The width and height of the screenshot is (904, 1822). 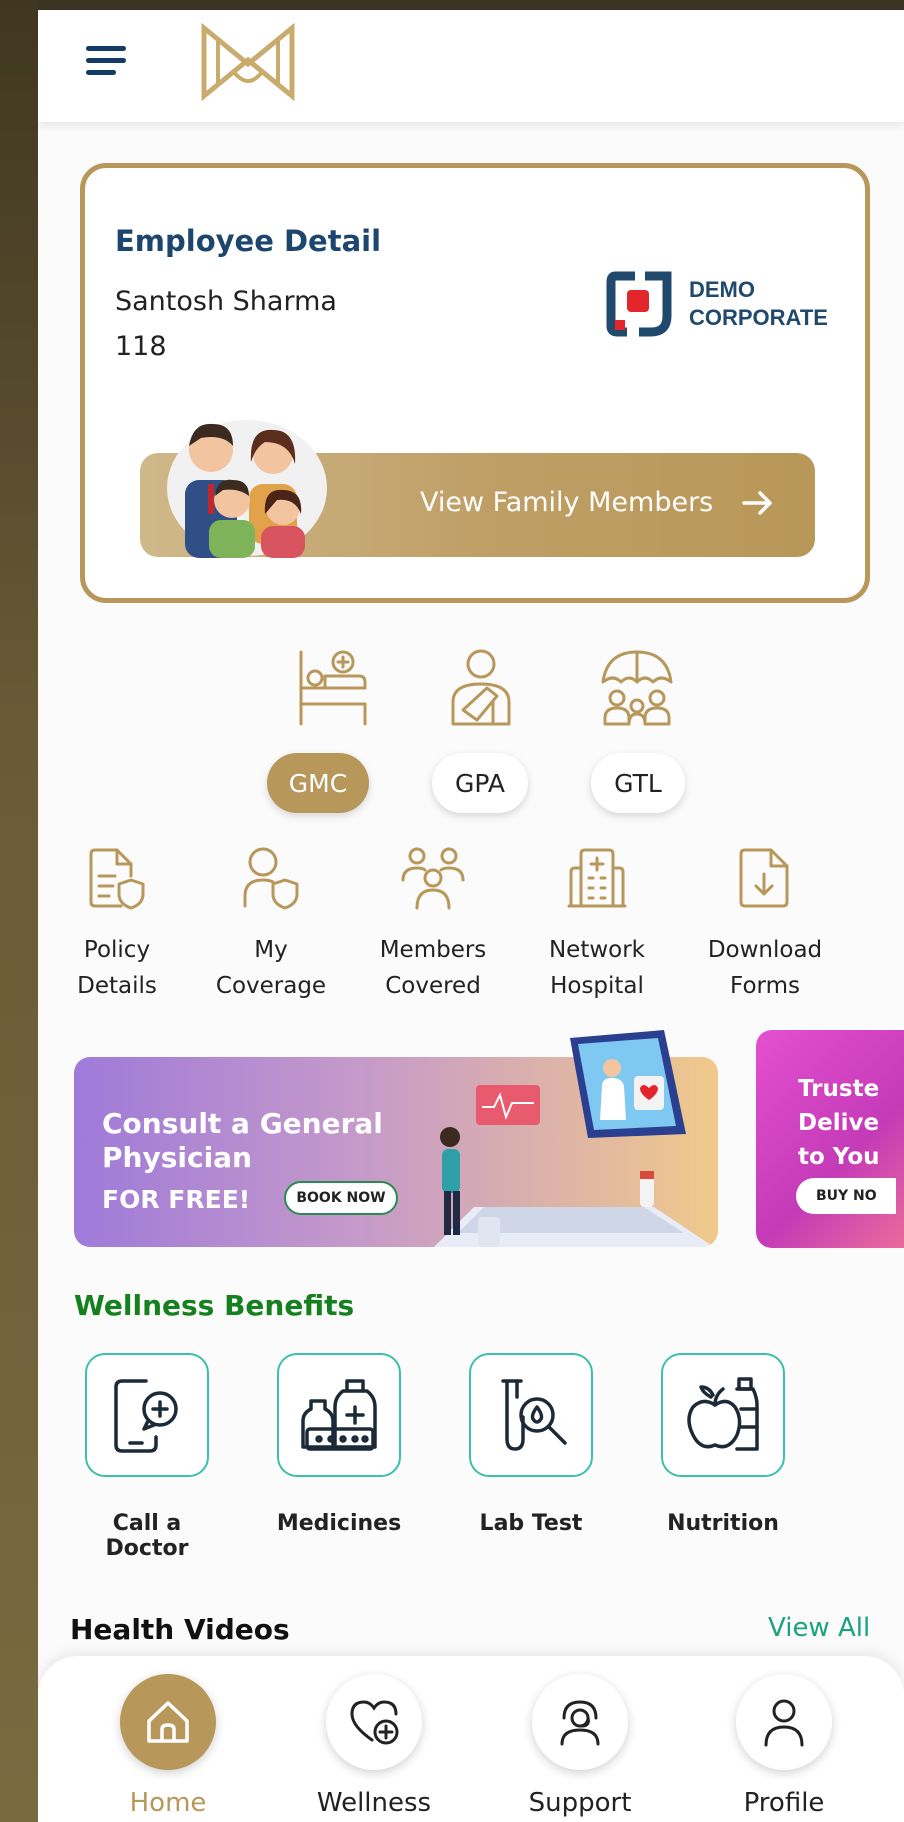 I want to click on company-logo: DEMO CORPORATE, so click(x=716, y=308).